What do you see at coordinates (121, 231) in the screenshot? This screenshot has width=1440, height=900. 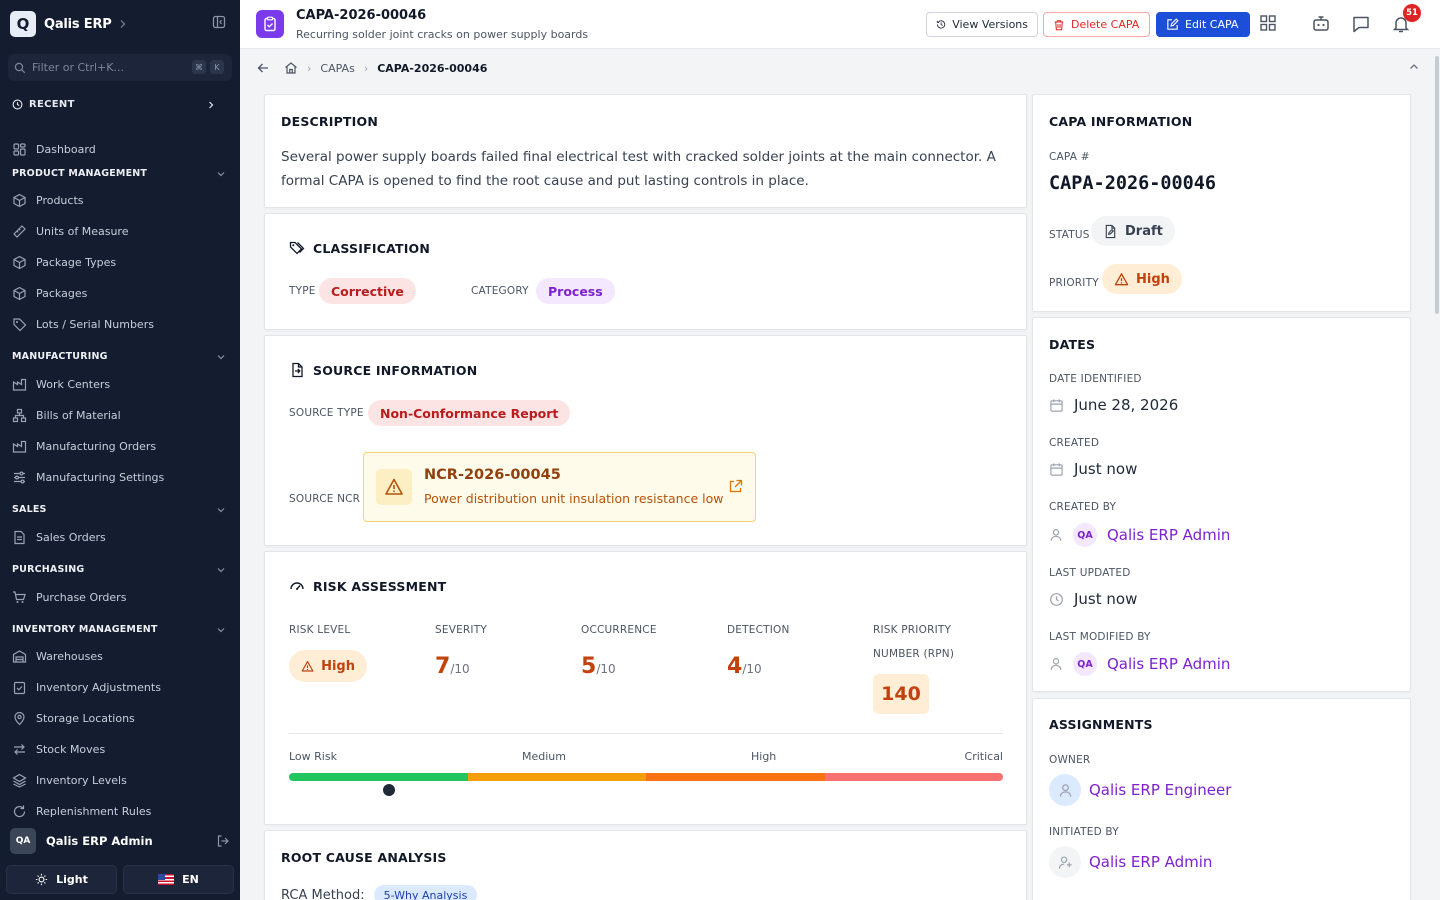 I see `sidebar-item-units-of-measure: Units of Measure` at bounding box center [121, 231].